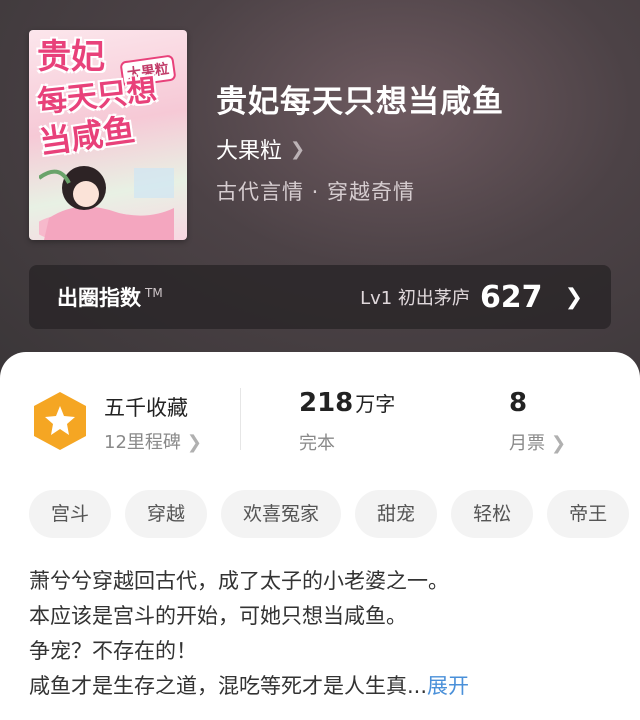 The height and width of the screenshot is (720, 640). Describe the element at coordinates (166, 514) in the screenshot. I see `tag-chip: 穿越` at that location.